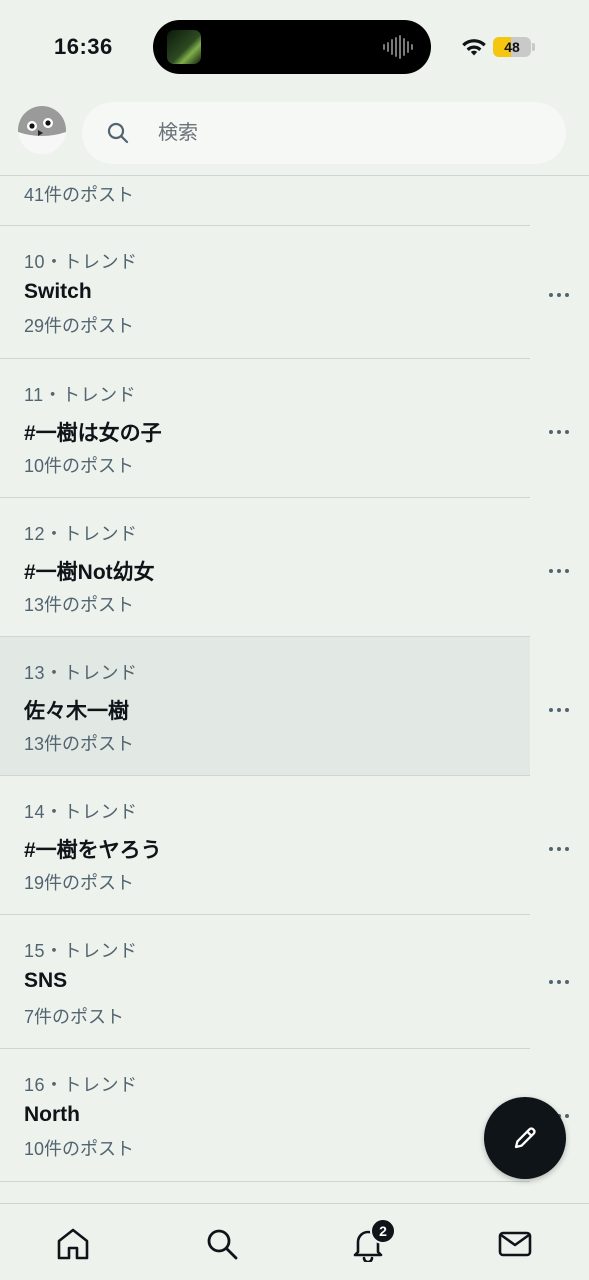 Image resolution: width=589 pixels, height=1280 pixels. Describe the element at coordinates (533, 47) in the screenshot. I see `battery-nub` at that location.